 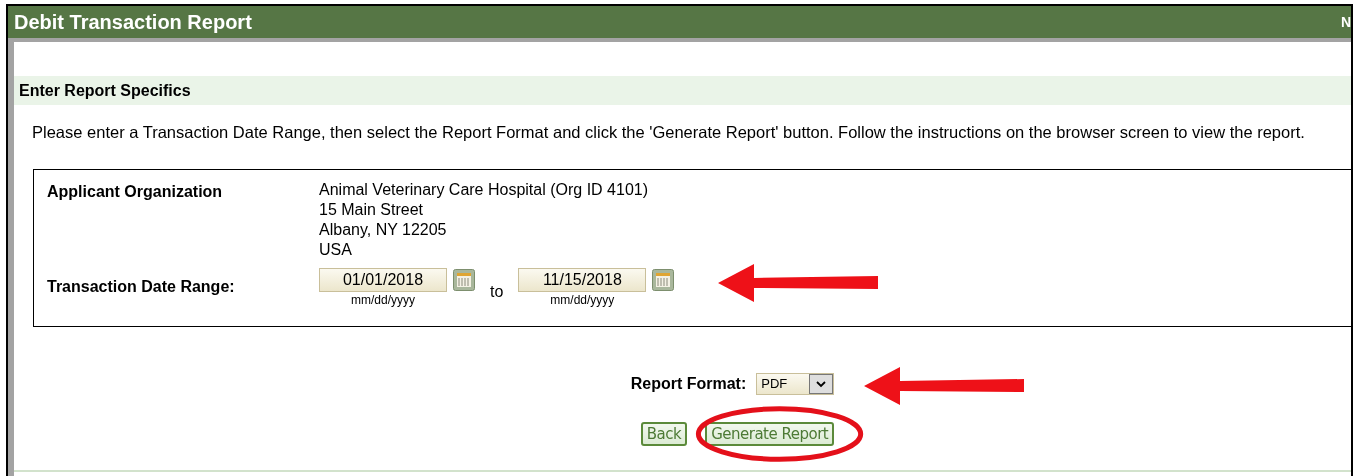 What do you see at coordinates (1345, 22) in the screenshot?
I see `header-text: N` at bounding box center [1345, 22].